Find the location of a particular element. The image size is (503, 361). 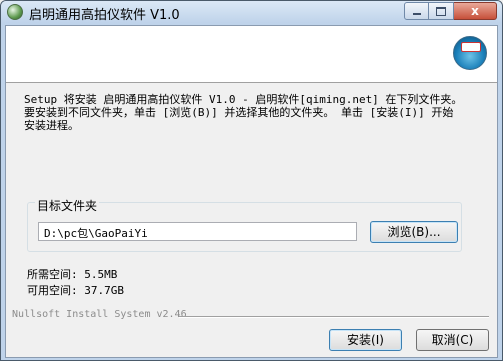

install-button: 安装(I) is located at coordinates (365, 340).